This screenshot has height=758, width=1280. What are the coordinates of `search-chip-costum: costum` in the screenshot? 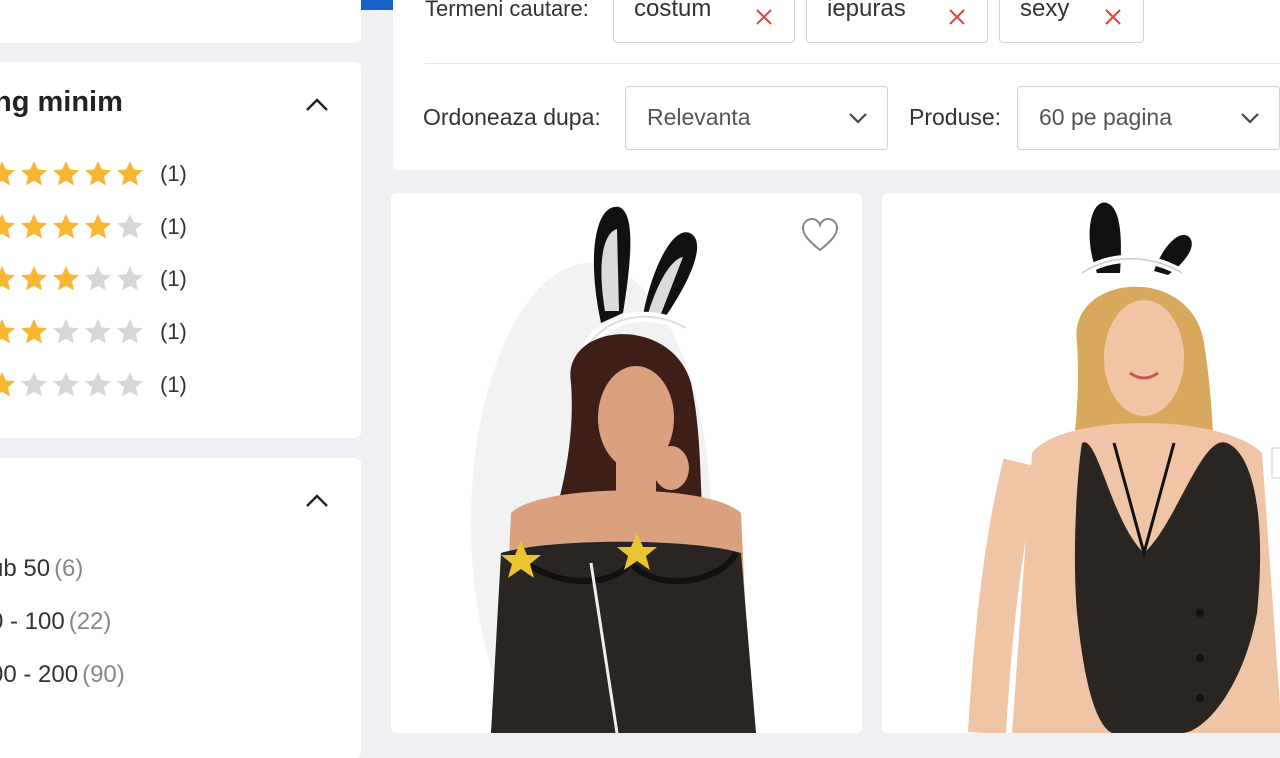 It's located at (704, 21).